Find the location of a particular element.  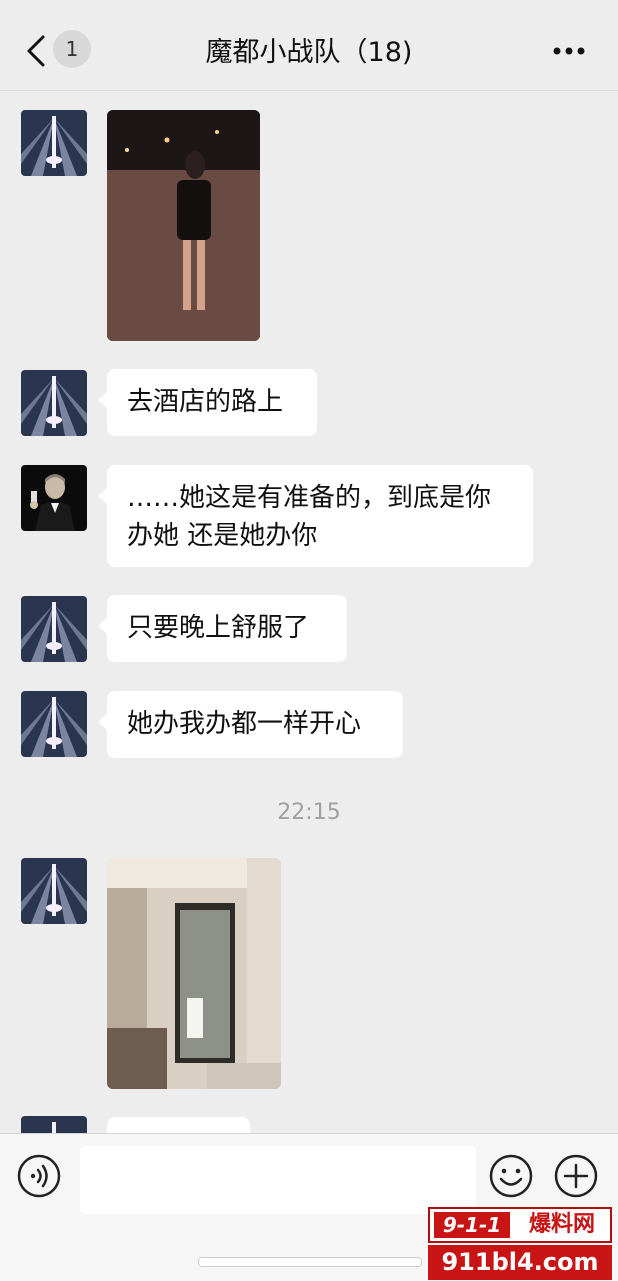

chat-title: 魔都小战队（18) is located at coordinates (309, 52).